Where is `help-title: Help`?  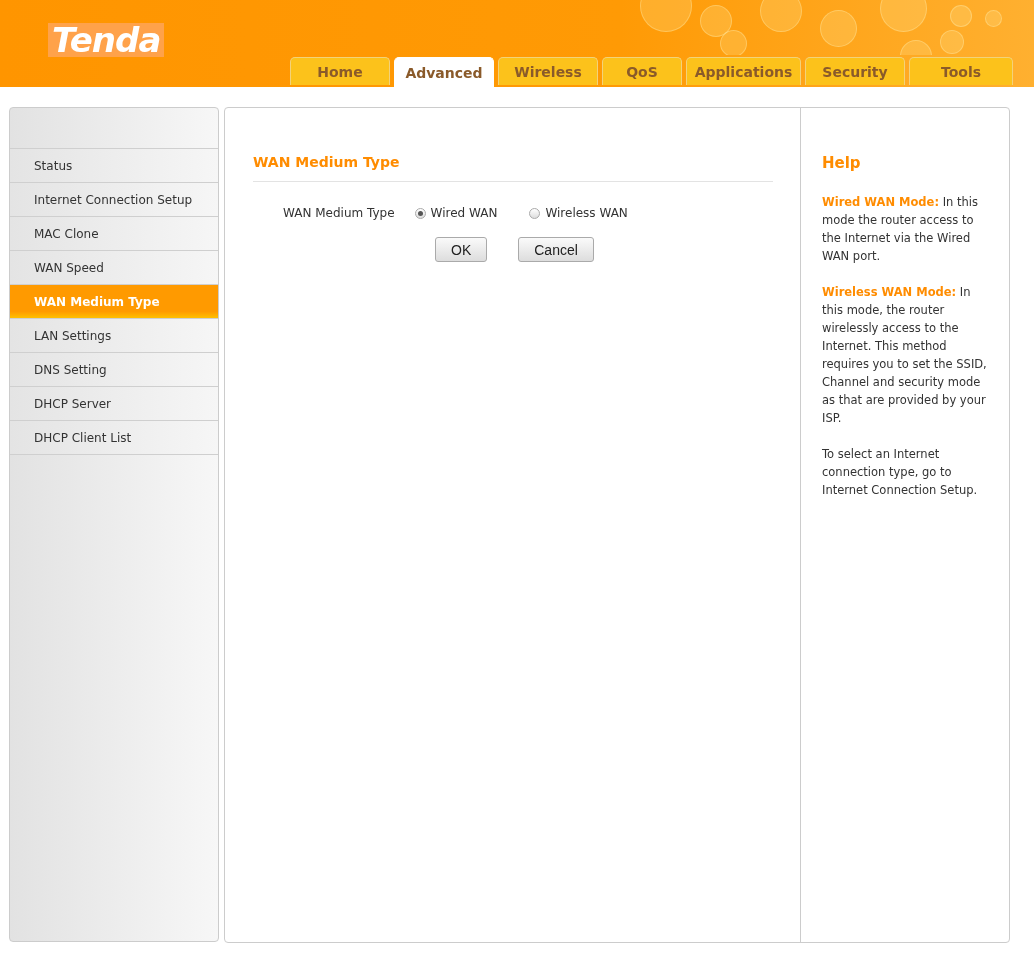 help-title: Help is located at coordinates (842, 163).